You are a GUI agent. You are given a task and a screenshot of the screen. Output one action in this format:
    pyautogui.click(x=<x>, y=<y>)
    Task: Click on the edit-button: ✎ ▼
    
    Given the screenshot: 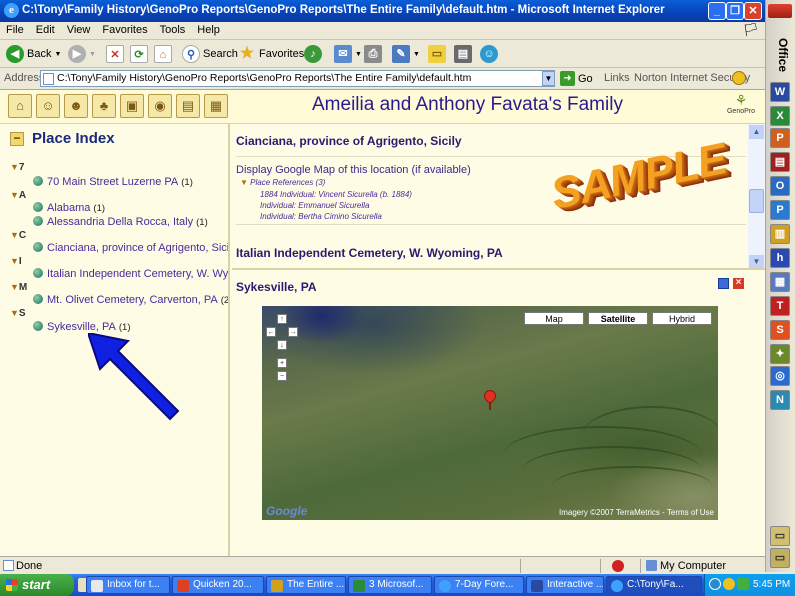 What is the action you would take?
    pyautogui.click(x=406, y=54)
    